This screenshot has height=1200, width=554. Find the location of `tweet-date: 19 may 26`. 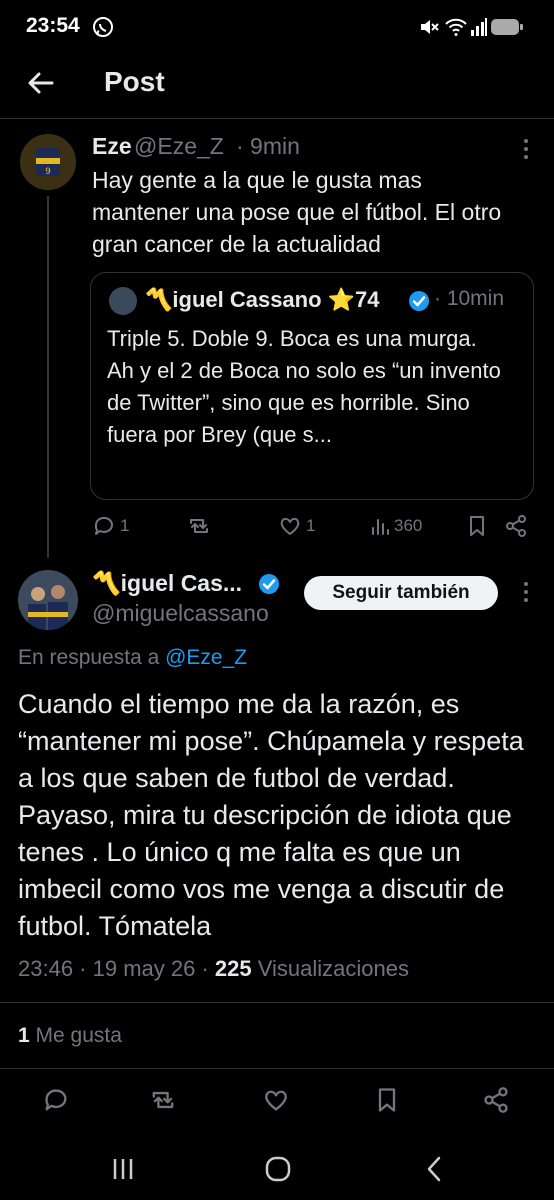

tweet-date: 19 may 26 is located at coordinates (144, 968).